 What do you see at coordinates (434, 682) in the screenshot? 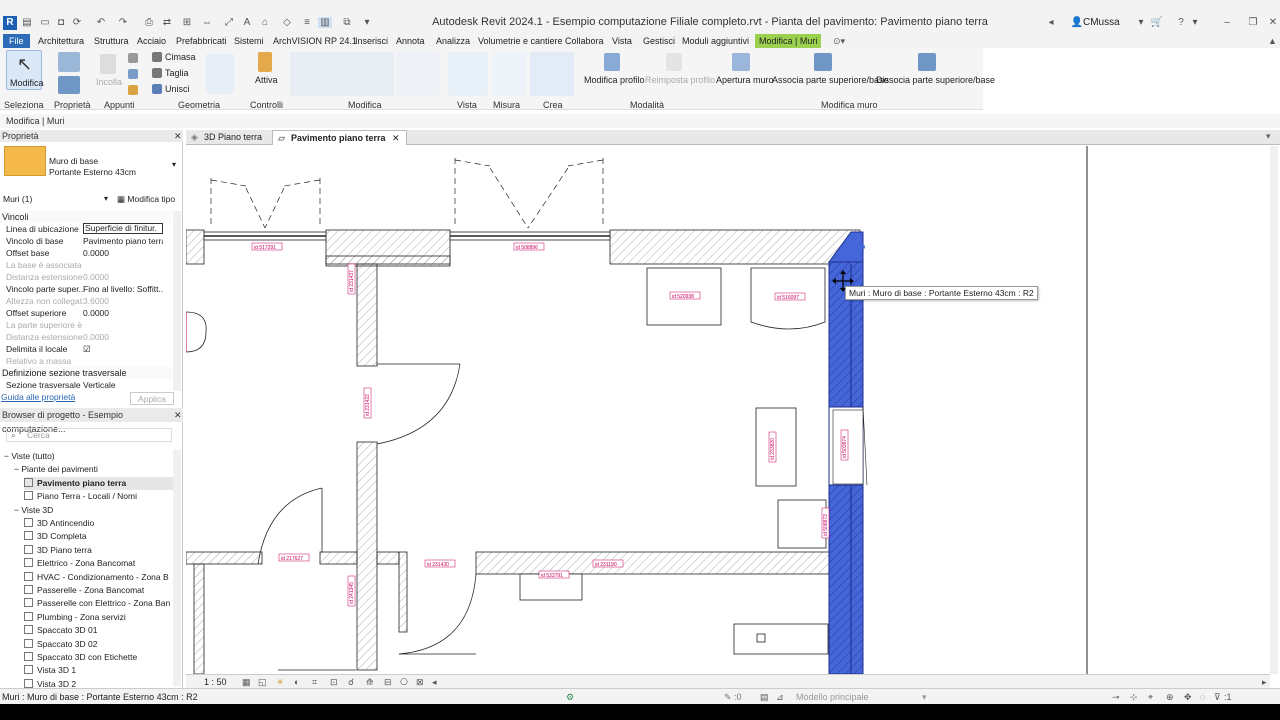
I see `scroll-left-icon: ◂` at bounding box center [434, 682].